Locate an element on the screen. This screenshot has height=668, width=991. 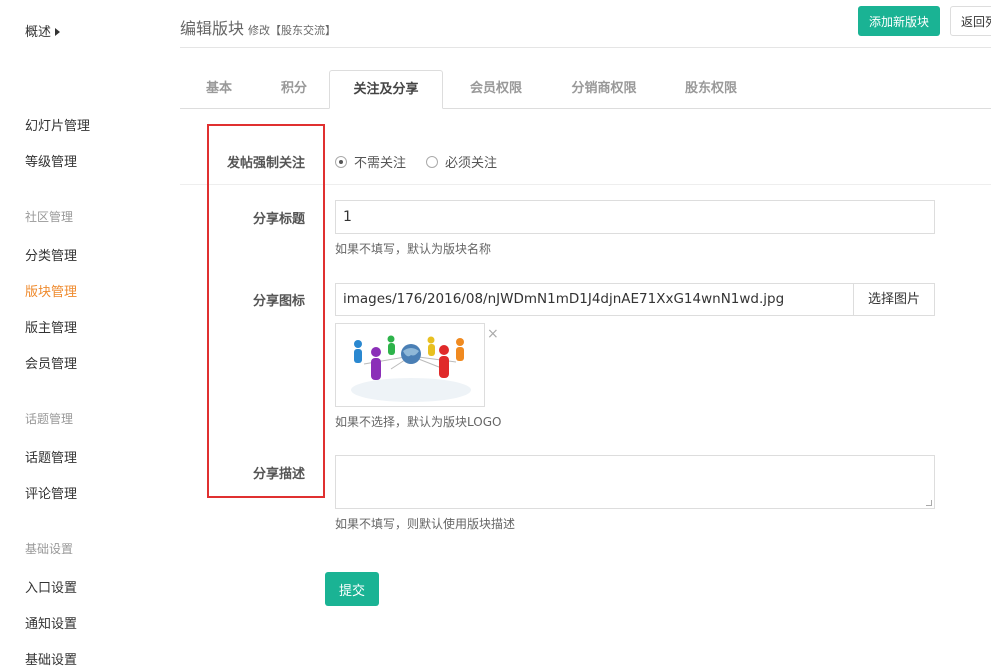
sidebar-item-members: 会员管理 is located at coordinates (51, 362).